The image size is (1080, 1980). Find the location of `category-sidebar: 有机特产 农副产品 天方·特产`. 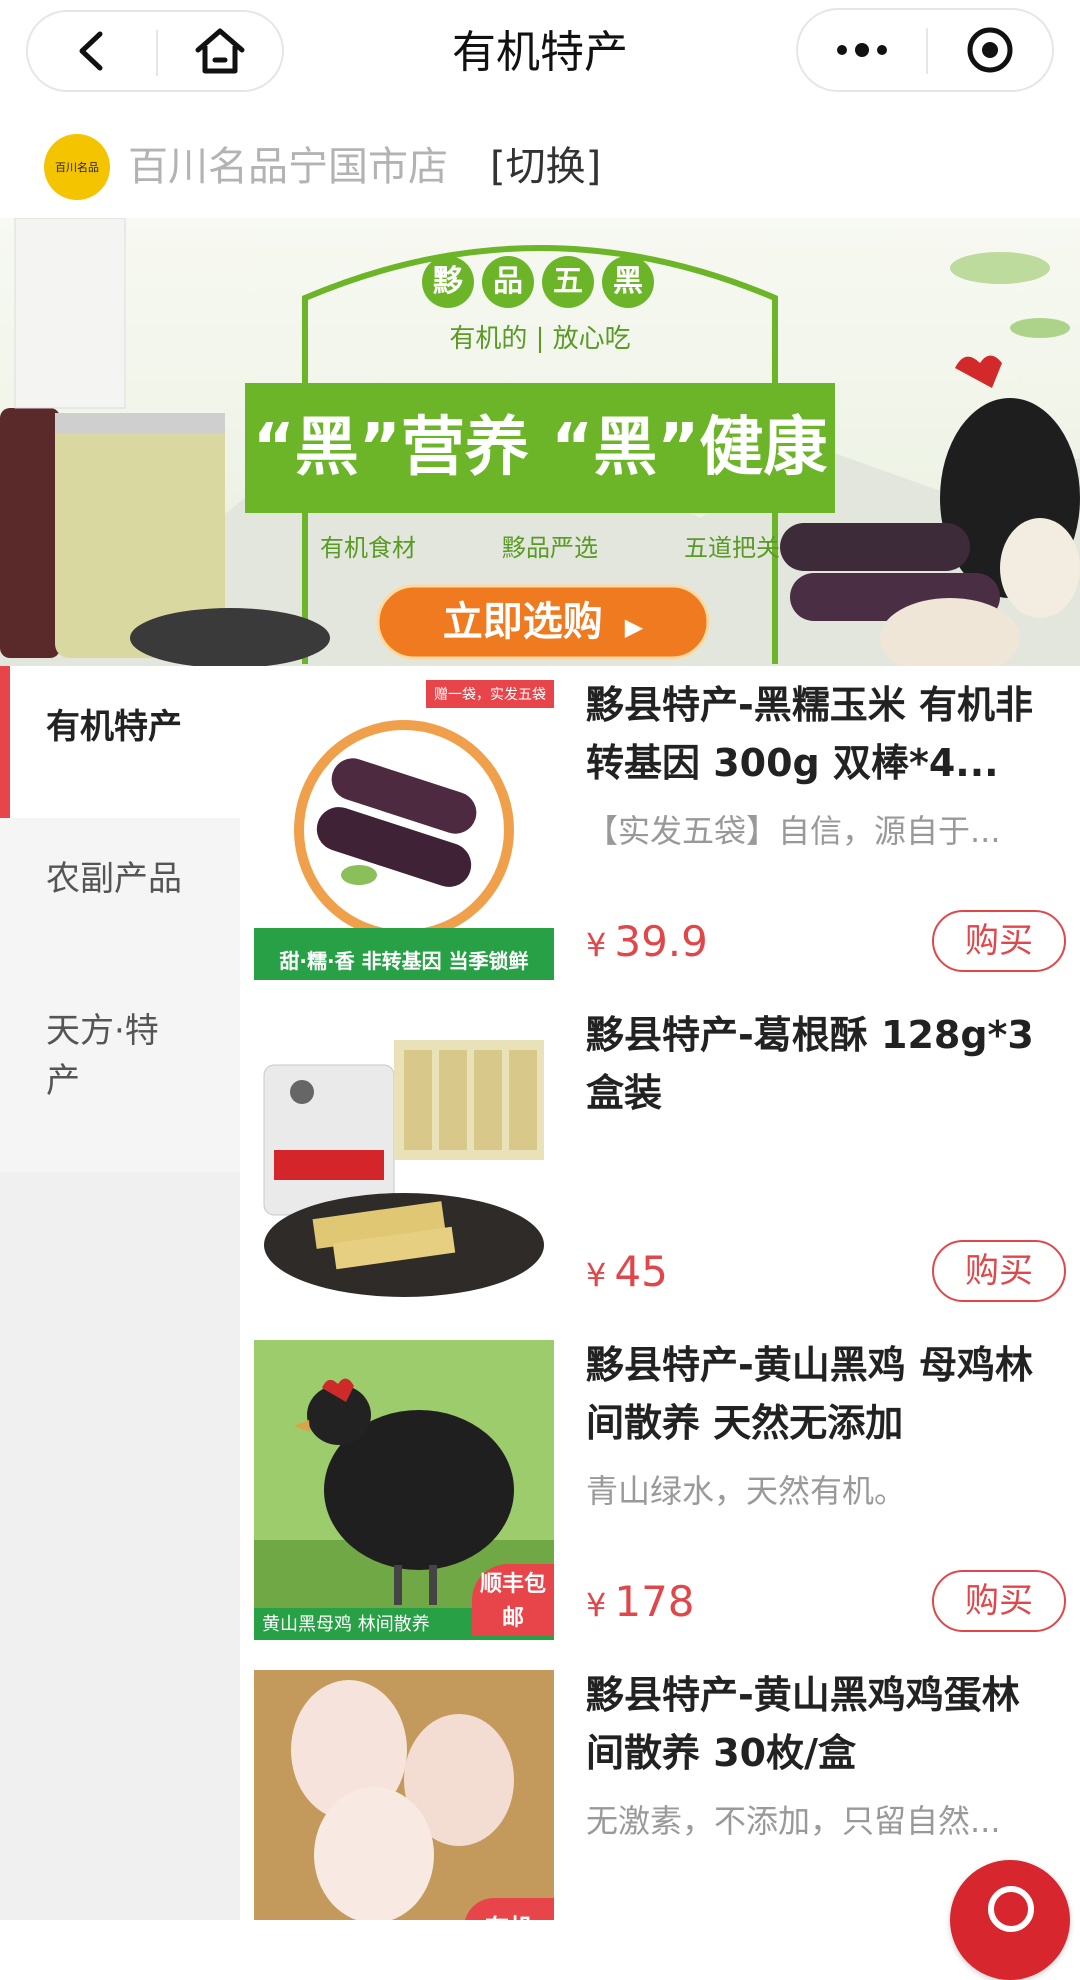

category-sidebar: 有机特产 农副产品 天方·特产 is located at coordinates (120, 1293).